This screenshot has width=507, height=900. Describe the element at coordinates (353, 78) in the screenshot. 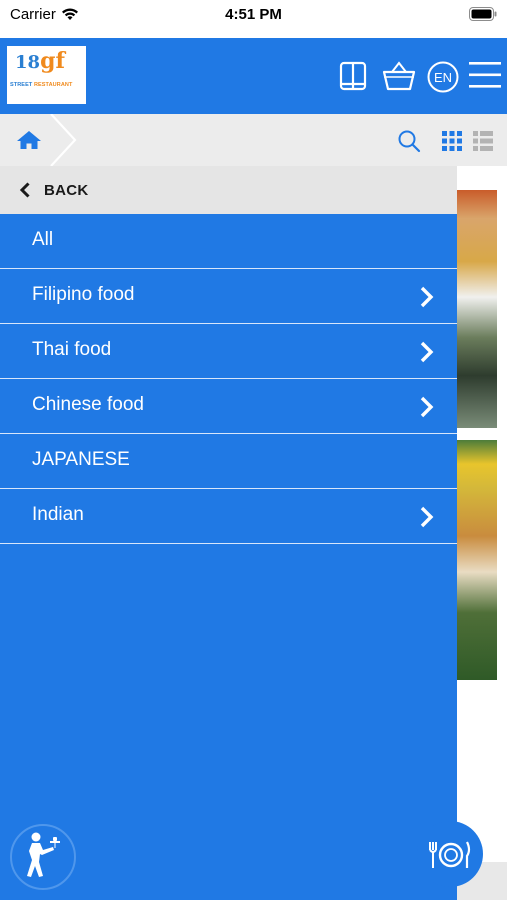

I see `book-icon` at that location.